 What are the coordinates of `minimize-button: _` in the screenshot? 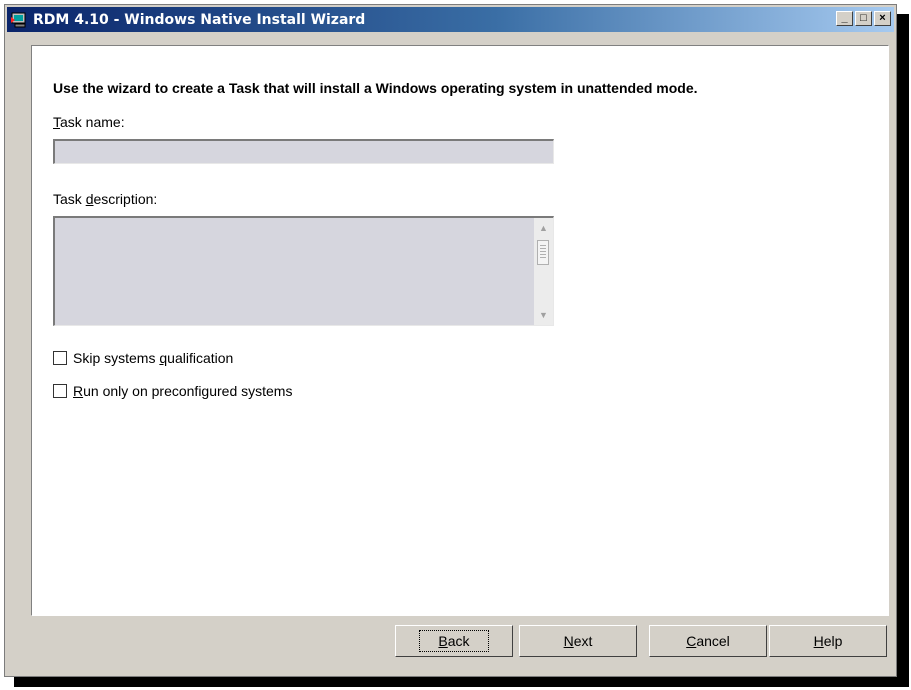 It's located at (844, 18).